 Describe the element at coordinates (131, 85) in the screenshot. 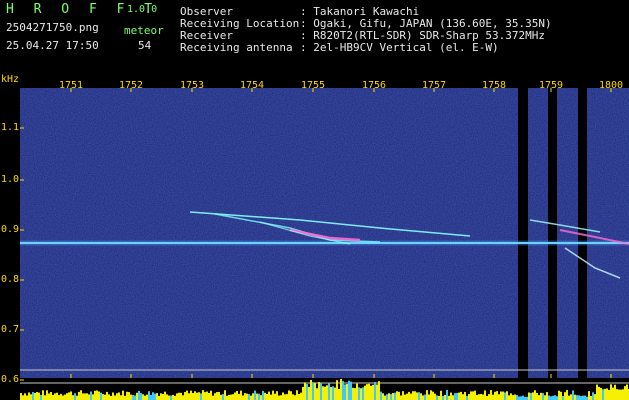

I see `x-tick-label: 1752` at that location.